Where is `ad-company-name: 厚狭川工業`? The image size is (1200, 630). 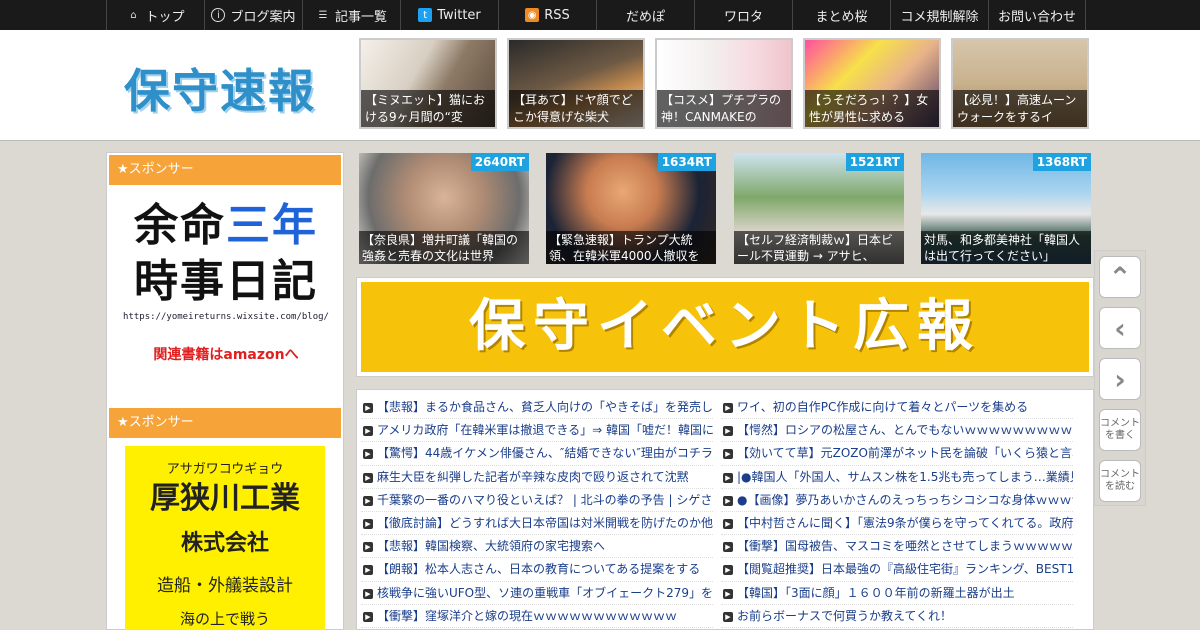
ad-company-name: 厚狭川工業 is located at coordinates (225, 498).